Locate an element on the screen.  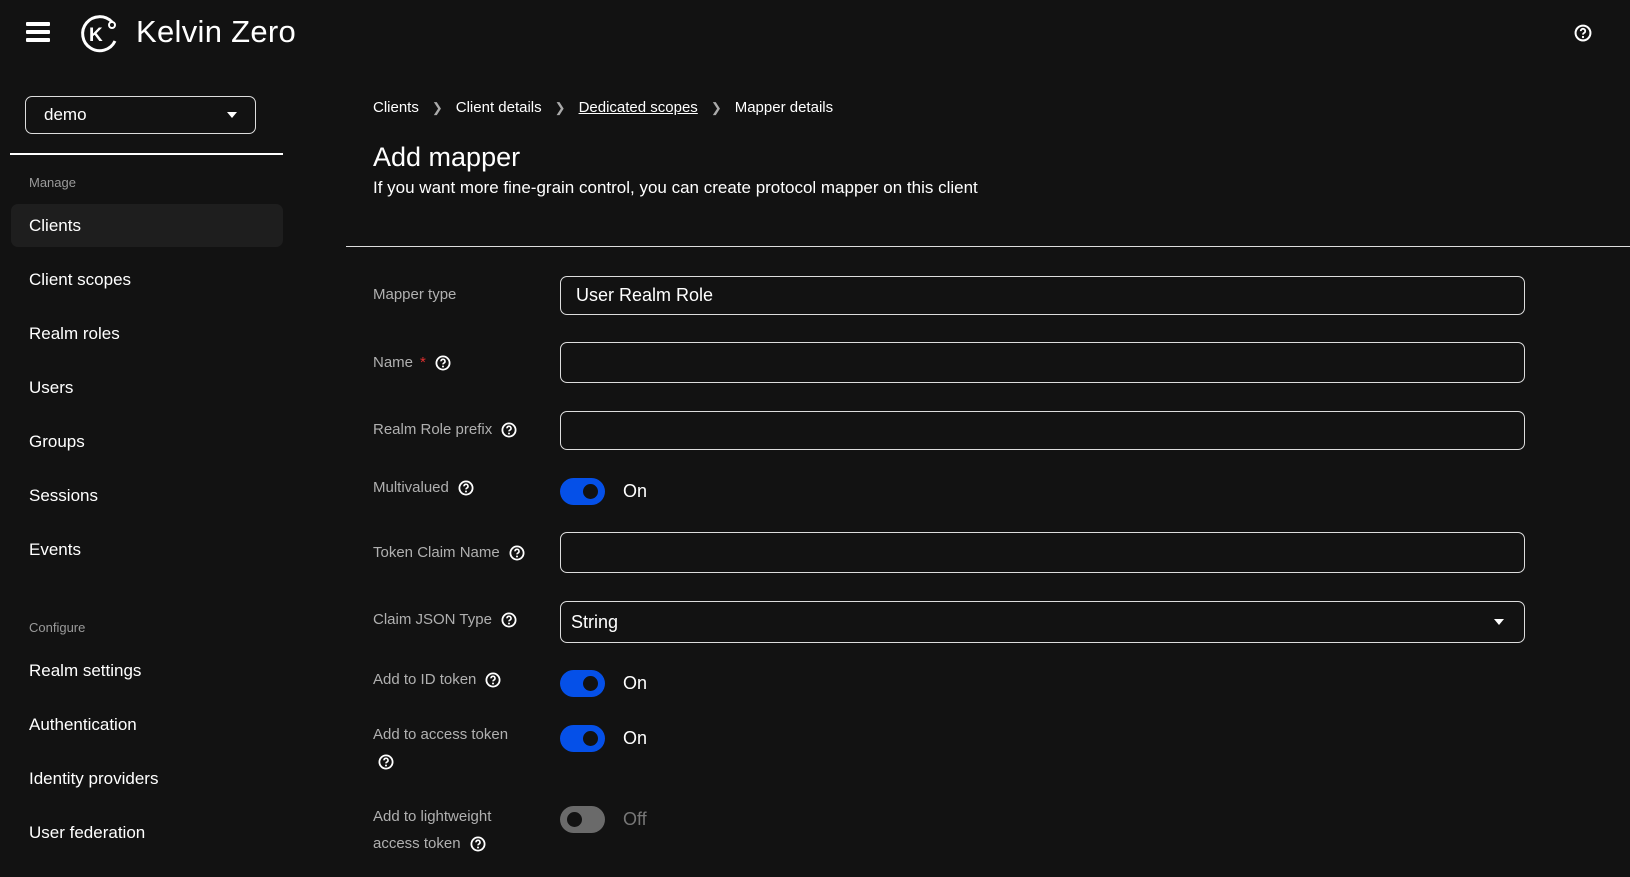
sidebar-item-clients: Clients is located at coordinates (147, 225).